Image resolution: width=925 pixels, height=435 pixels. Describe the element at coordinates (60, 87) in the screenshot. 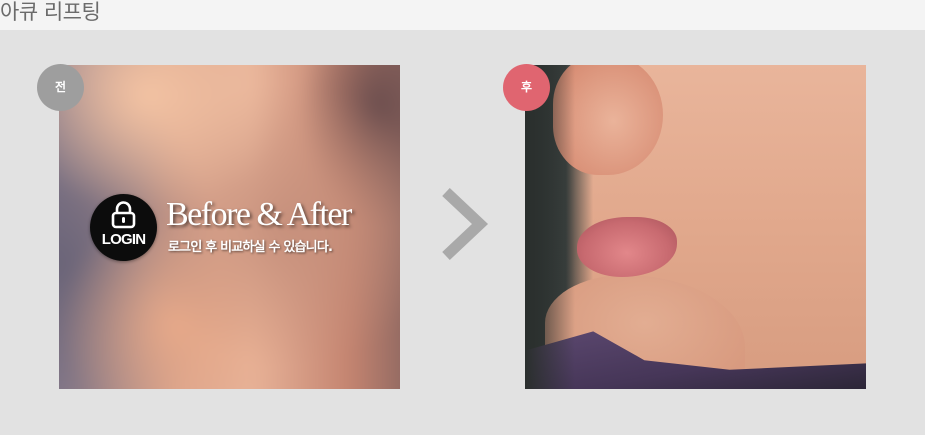

I see `before-badge: 전` at that location.